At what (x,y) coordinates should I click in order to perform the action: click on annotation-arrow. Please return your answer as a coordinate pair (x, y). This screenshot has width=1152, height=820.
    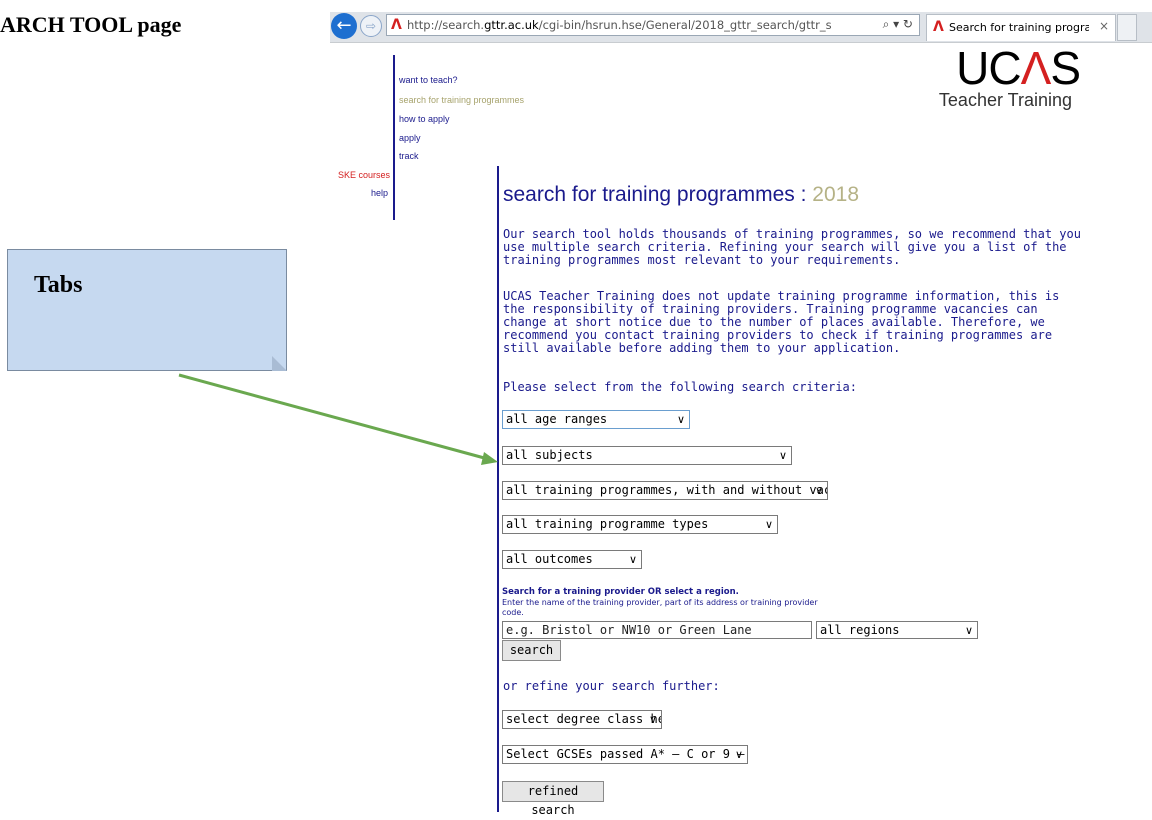
    Looking at the image, I should click on (338, 419).